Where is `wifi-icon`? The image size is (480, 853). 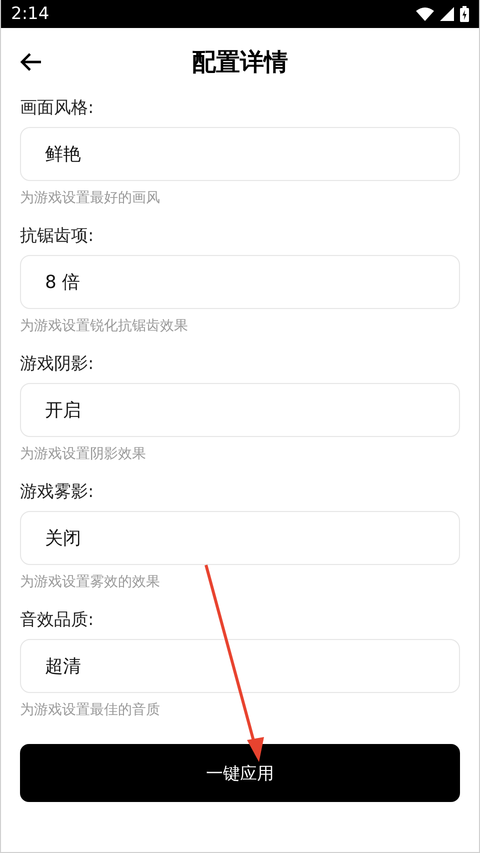 wifi-icon is located at coordinates (425, 14).